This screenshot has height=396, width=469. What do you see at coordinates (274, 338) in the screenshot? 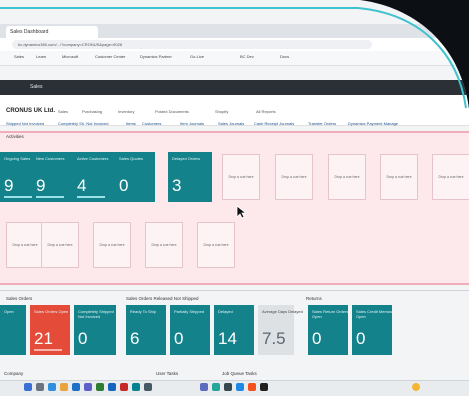
I see `cue-value: 7.5` at bounding box center [274, 338].